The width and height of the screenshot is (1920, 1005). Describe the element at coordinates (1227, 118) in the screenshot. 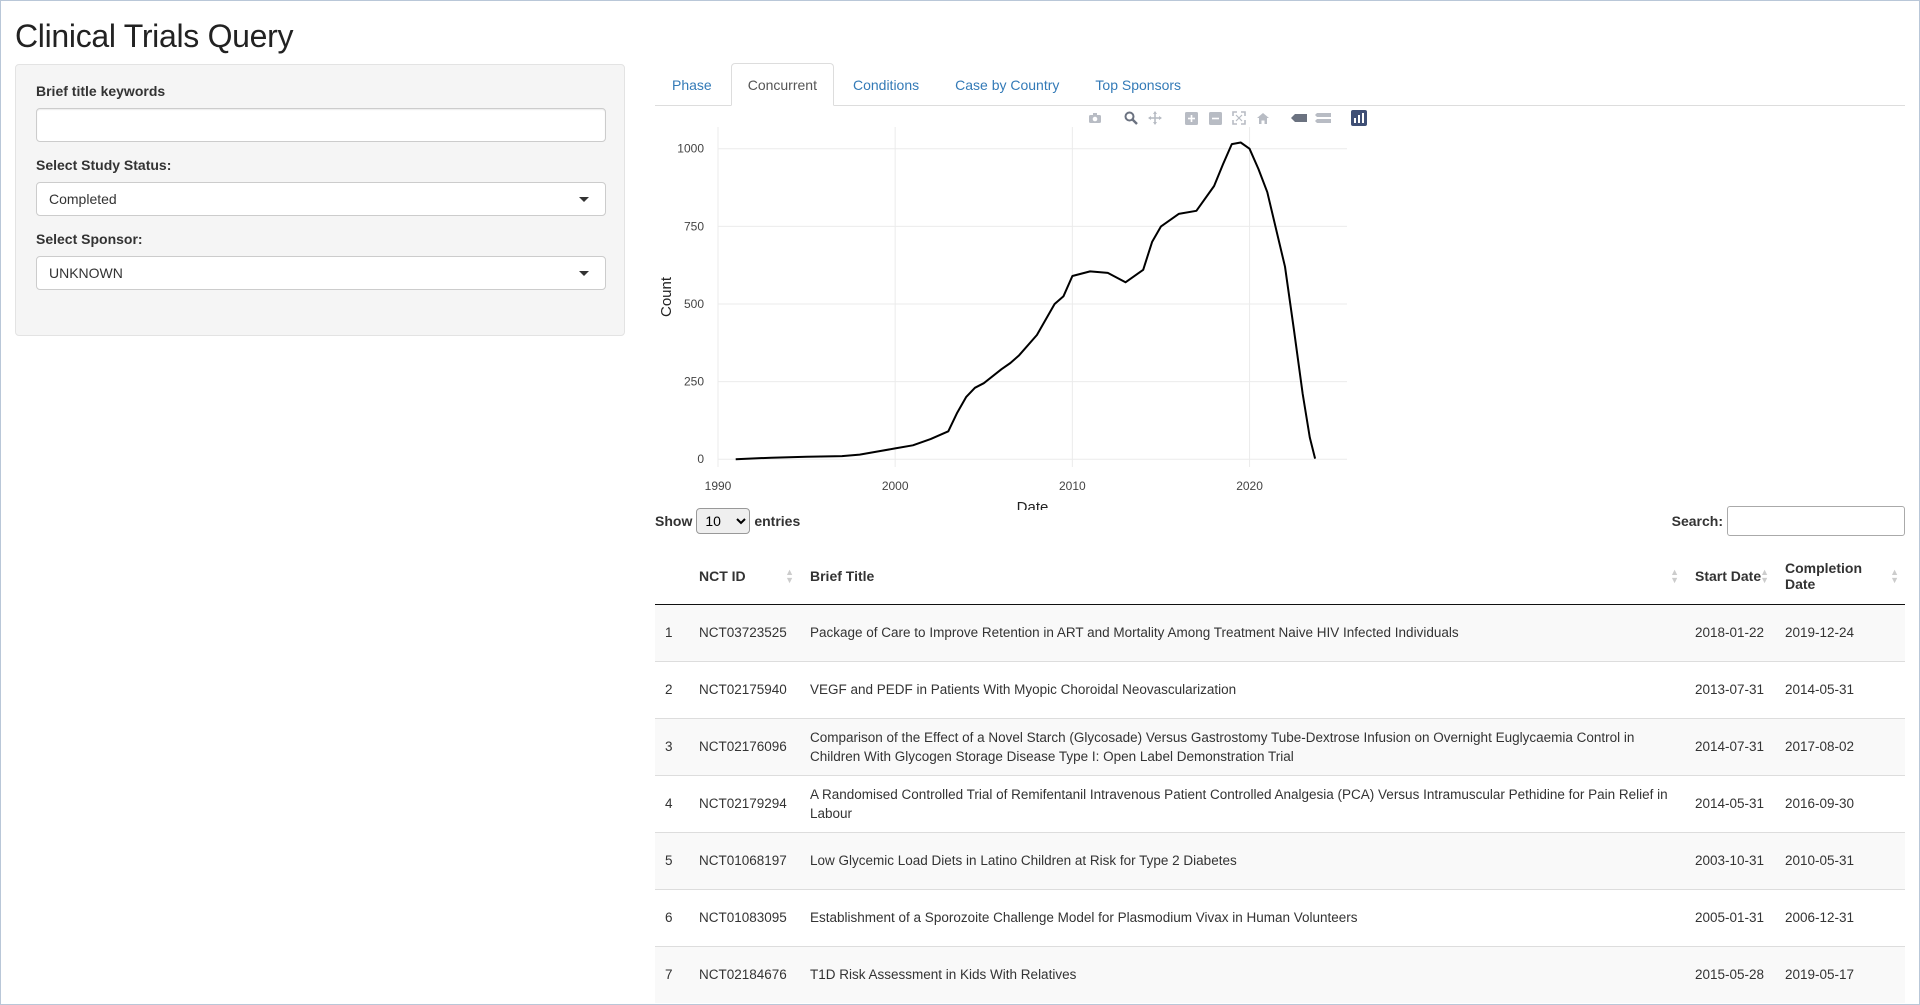

I see `plot-modebar` at that location.